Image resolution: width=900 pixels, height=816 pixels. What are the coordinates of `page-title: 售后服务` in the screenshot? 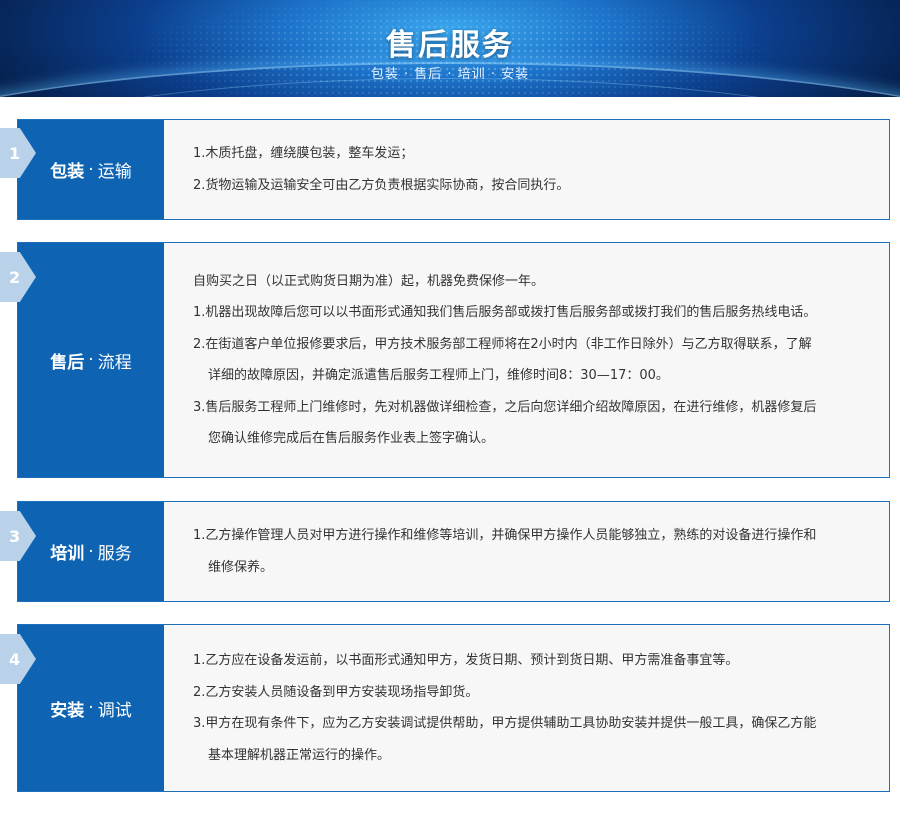 It's located at (450, 45).